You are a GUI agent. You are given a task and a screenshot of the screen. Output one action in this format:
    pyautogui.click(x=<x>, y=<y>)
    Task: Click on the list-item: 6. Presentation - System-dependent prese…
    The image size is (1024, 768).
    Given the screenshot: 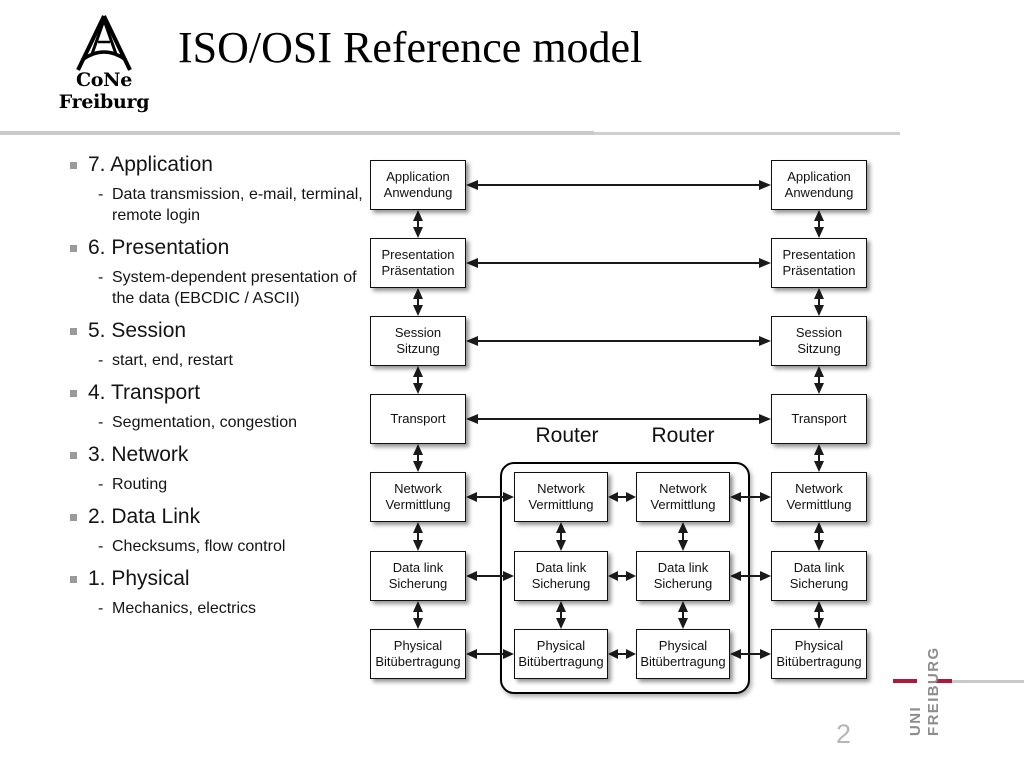 What is the action you would take?
    pyautogui.click(x=218, y=271)
    